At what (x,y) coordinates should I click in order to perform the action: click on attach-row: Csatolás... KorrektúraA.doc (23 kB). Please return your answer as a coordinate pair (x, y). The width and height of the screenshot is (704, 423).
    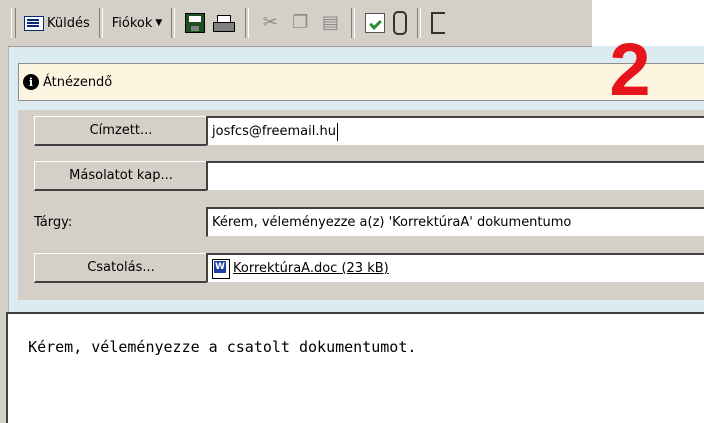
    Looking at the image, I should click on (361, 268).